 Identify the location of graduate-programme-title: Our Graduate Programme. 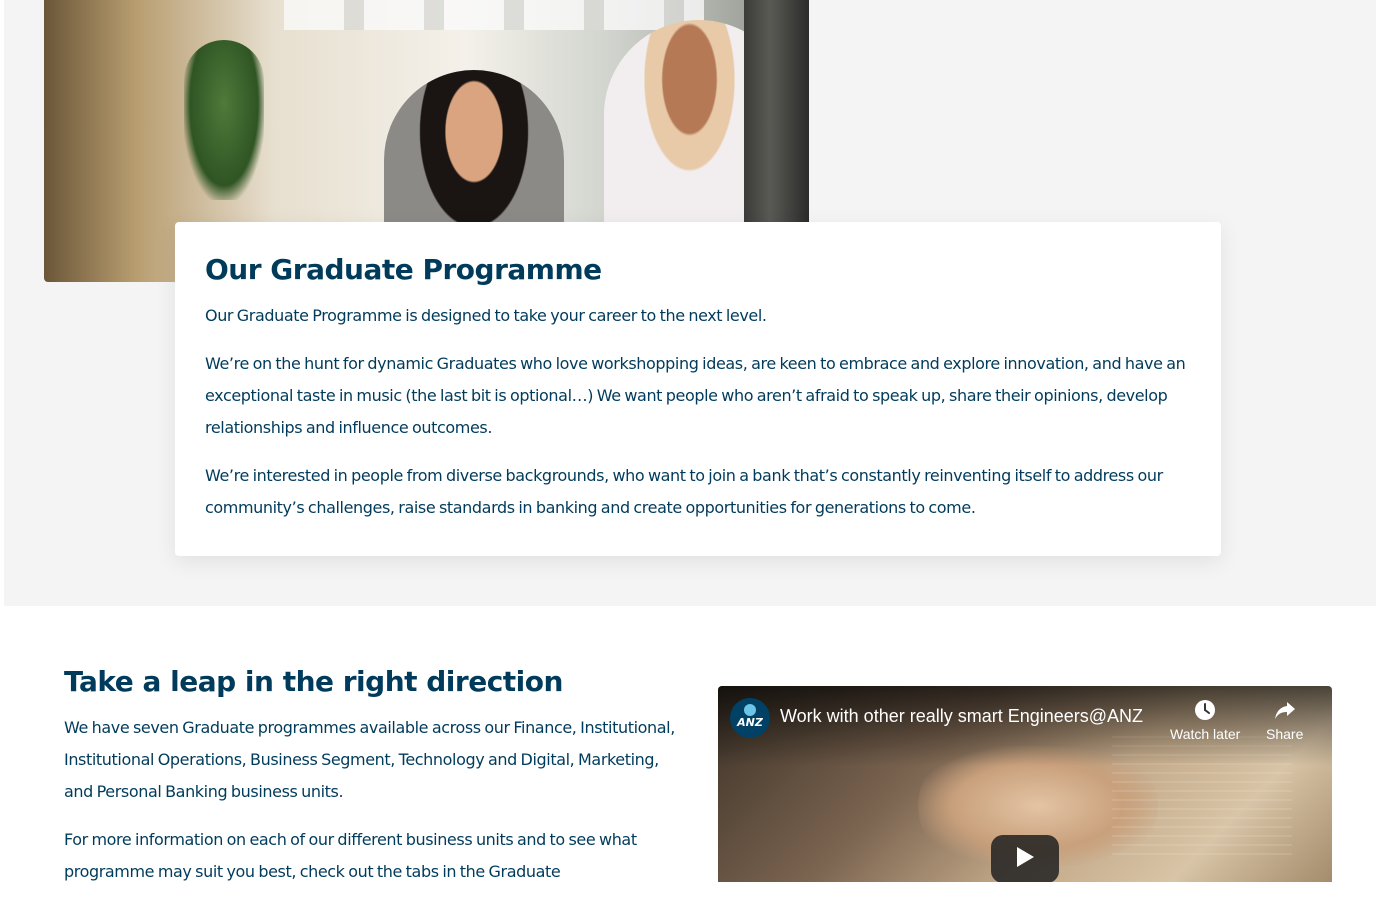
(403, 269).